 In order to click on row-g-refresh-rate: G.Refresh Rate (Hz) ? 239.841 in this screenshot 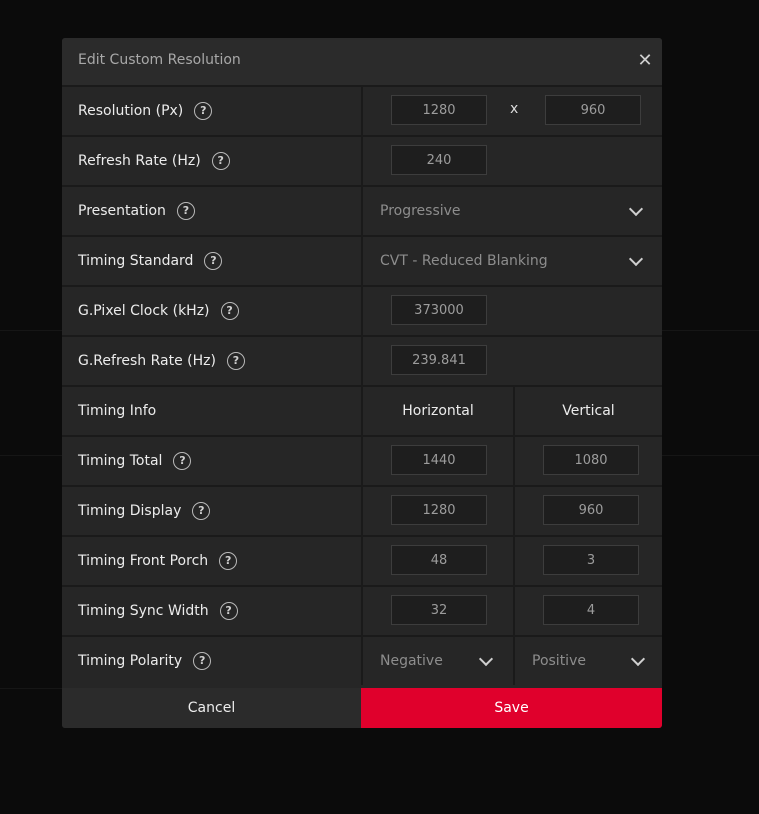, I will do `click(362, 362)`.